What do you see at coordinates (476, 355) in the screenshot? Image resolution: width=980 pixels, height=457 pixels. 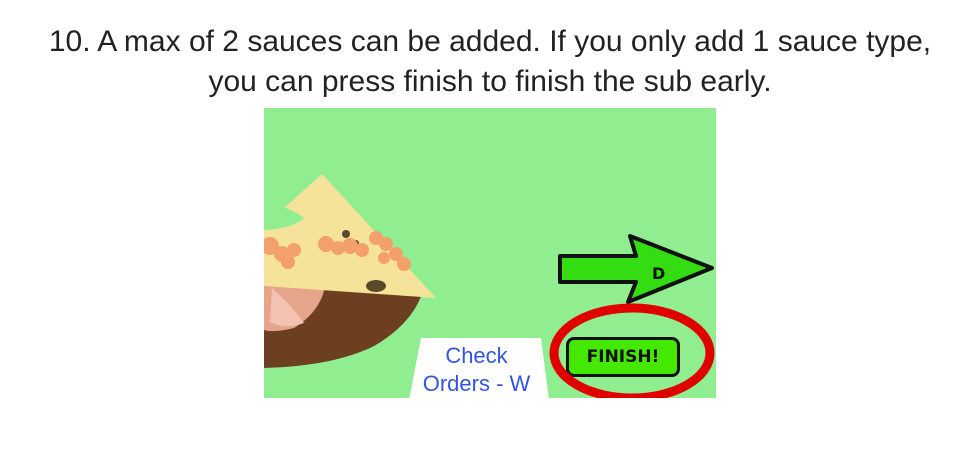 I see `check-orders-line-1: Check` at bounding box center [476, 355].